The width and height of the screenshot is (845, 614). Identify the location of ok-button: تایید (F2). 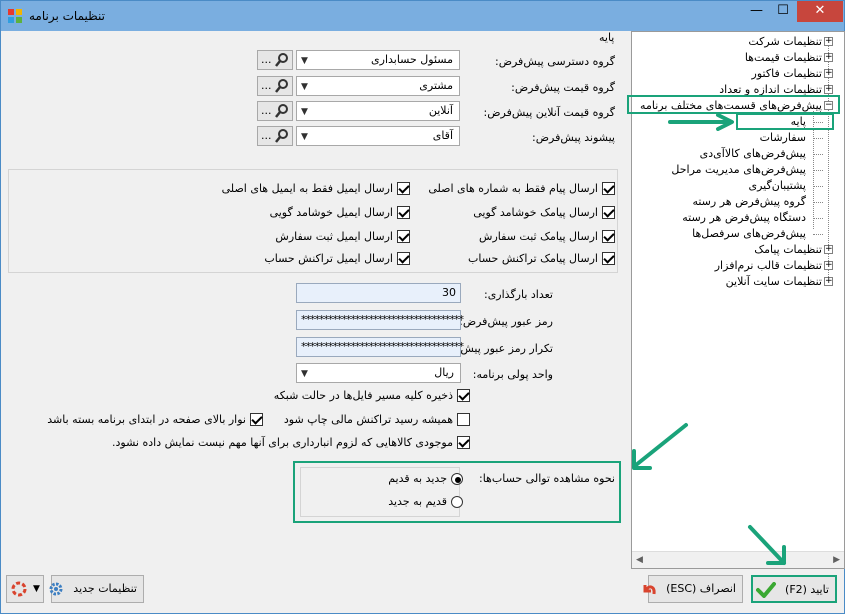
(794, 589).